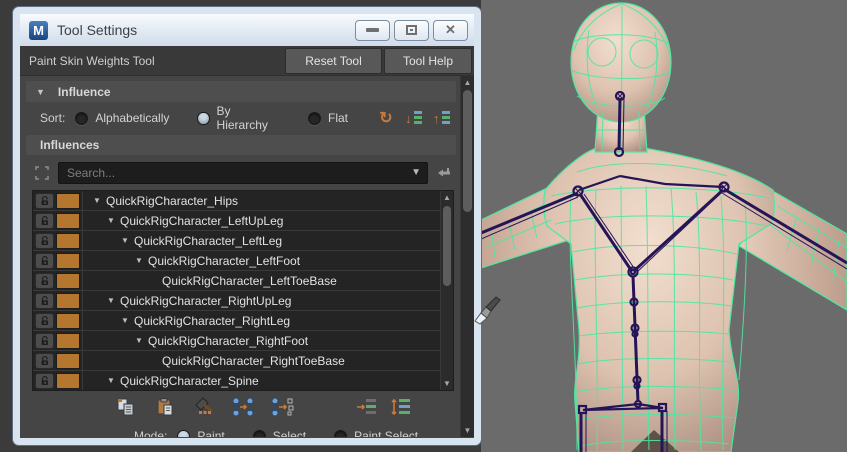  What do you see at coordinates (236, 380) in the screenshot?
I see `tree-row: ▼ QuickRigCharacter_Spine` at bounding box center [236, 380].